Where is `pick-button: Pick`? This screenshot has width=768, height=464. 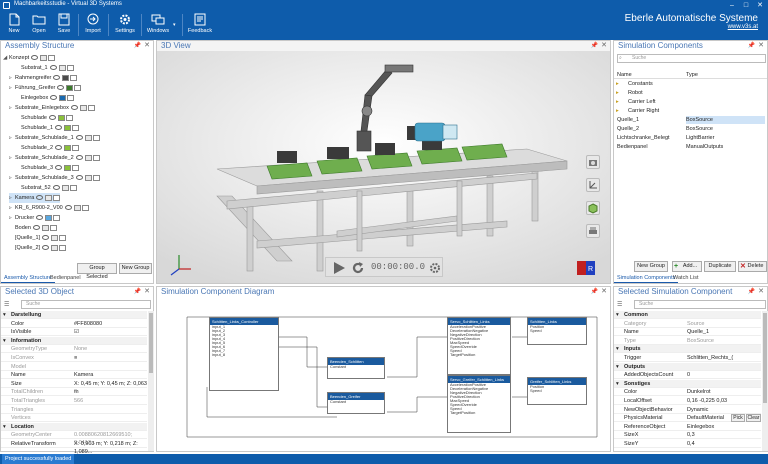
pick-button: Pick is located at coordinates (738, 418).